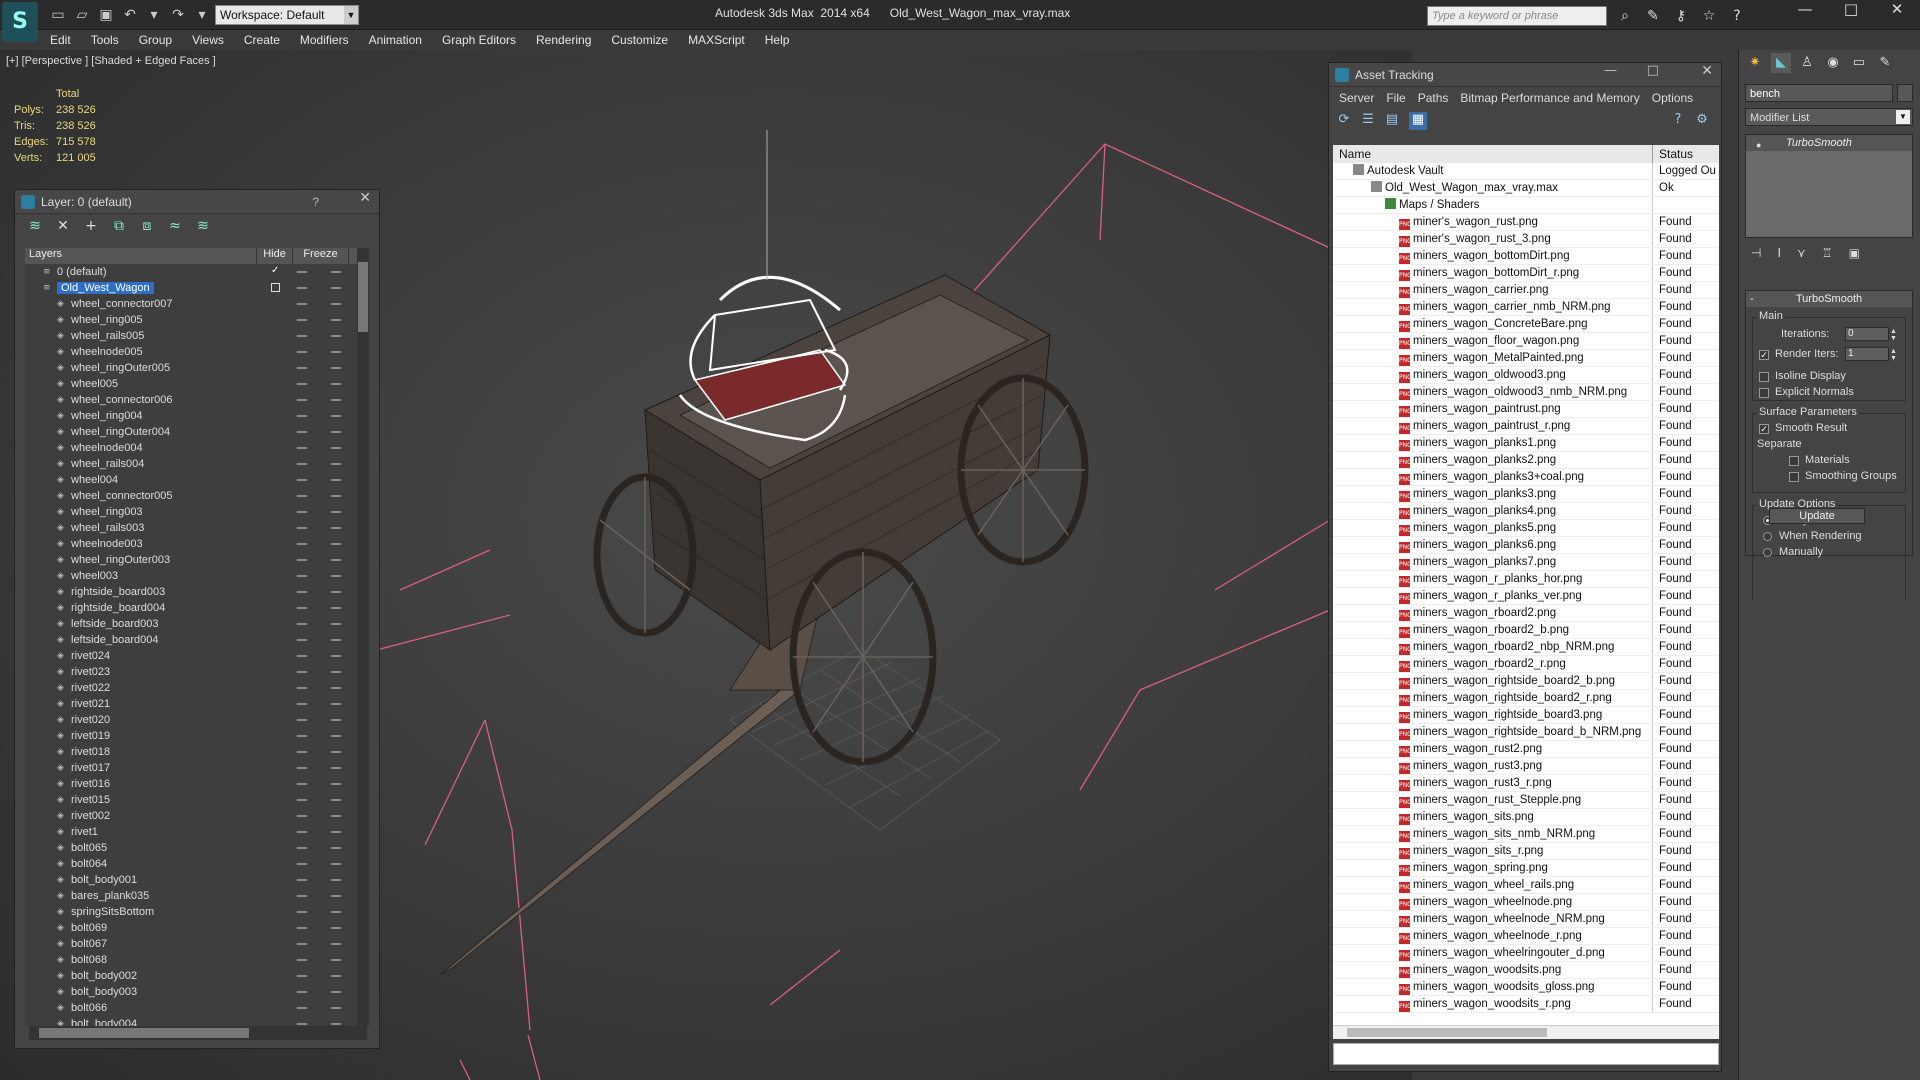 The image size is (1920, 1080). Describe the element at coordinates (1526, 273) in the screenshot. I see `asset-row: PNGminers_wagon_bottomDirt_r.png Found` at that location.